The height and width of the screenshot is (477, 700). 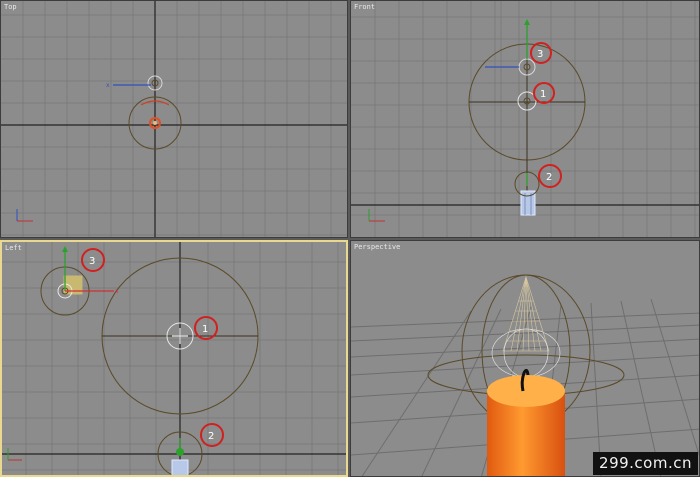 I want to click on viewport-label-top: Top, so click(x=10, y=7).